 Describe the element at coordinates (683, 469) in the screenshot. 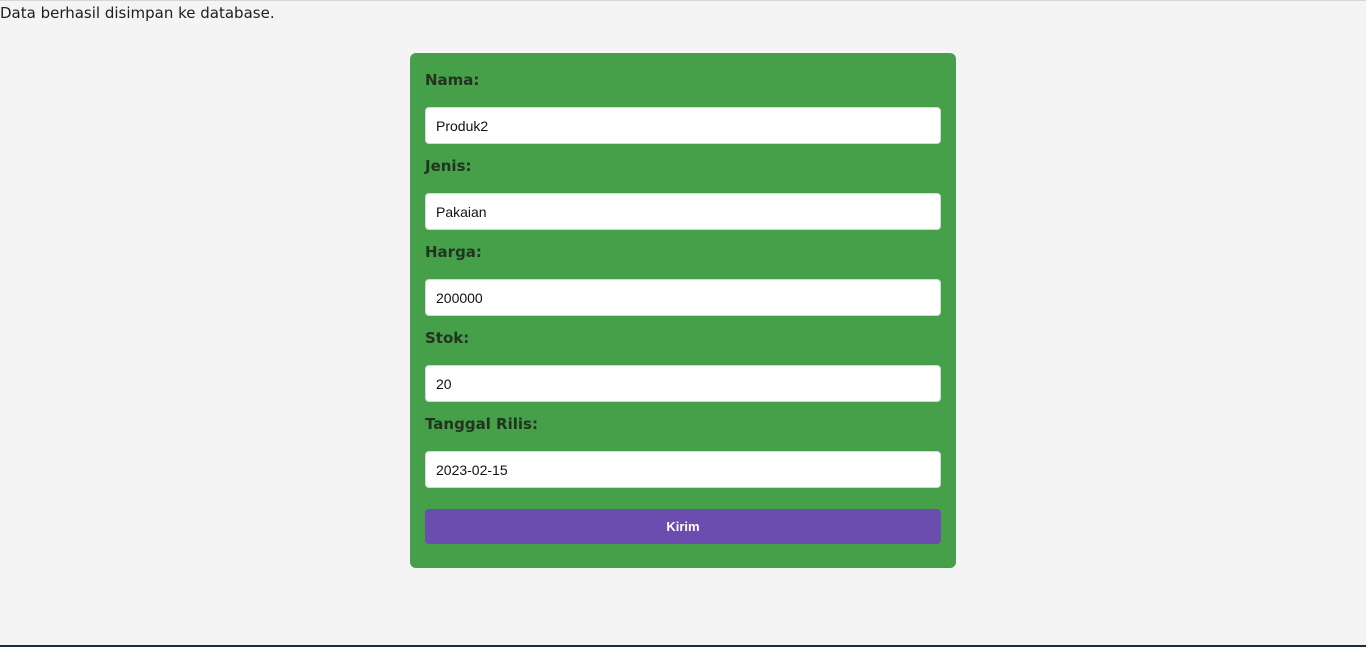

I see `tanggal-rilis-input` at that location.